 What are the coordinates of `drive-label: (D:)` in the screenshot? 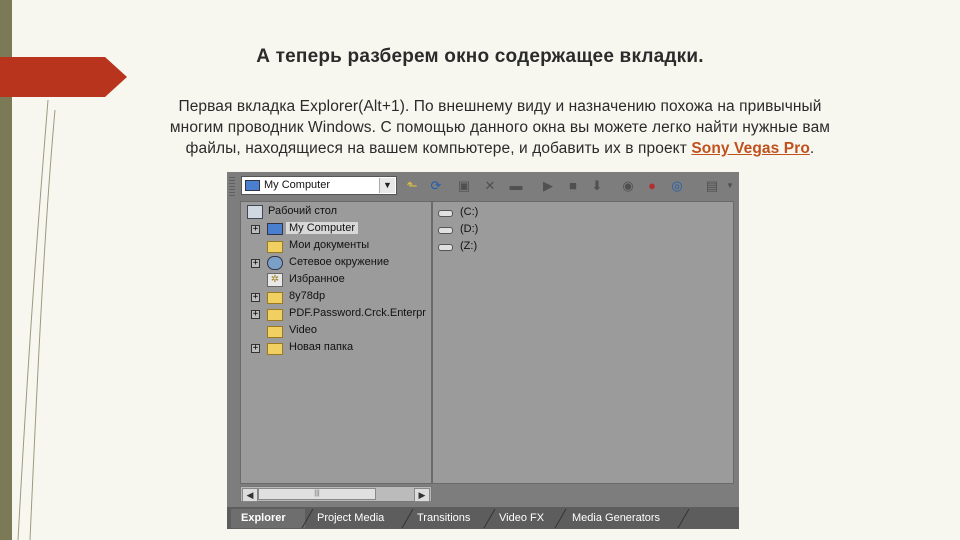 It's located at (469, 229).